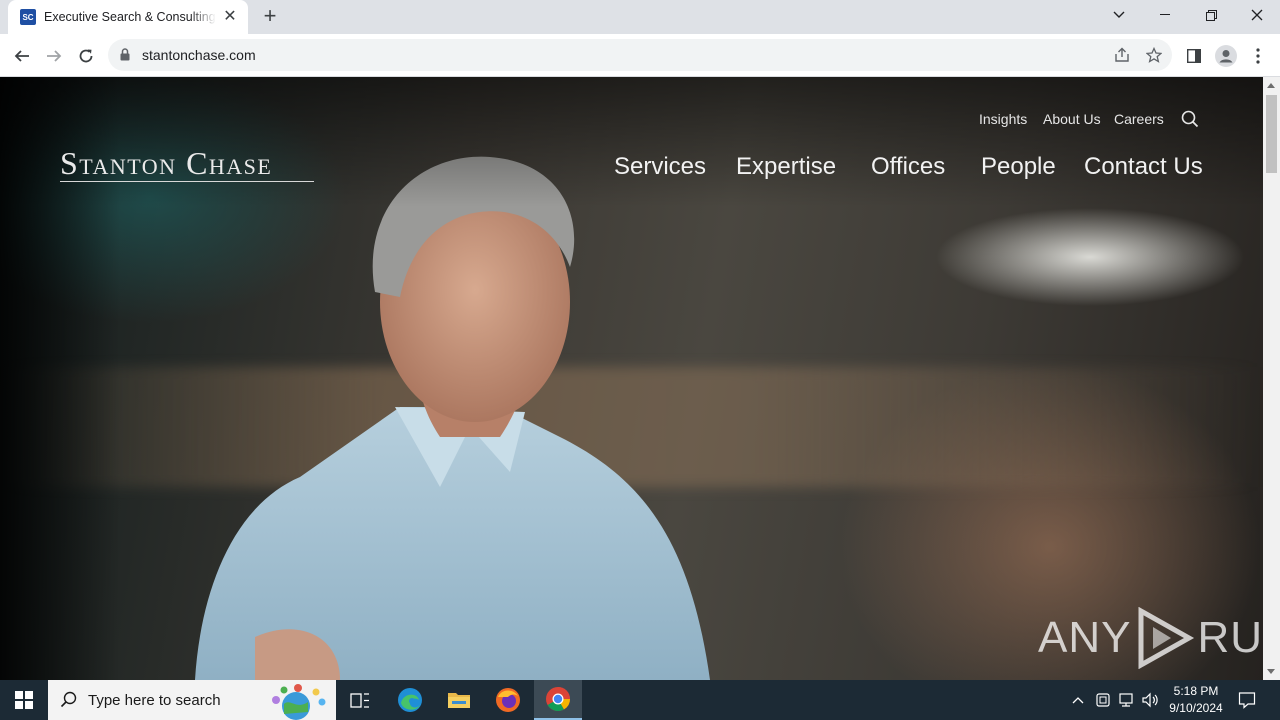 The width and height of the screenshot is (1280, 720). I want to click on site-logo: Stanton Chase, so click(166, 163).